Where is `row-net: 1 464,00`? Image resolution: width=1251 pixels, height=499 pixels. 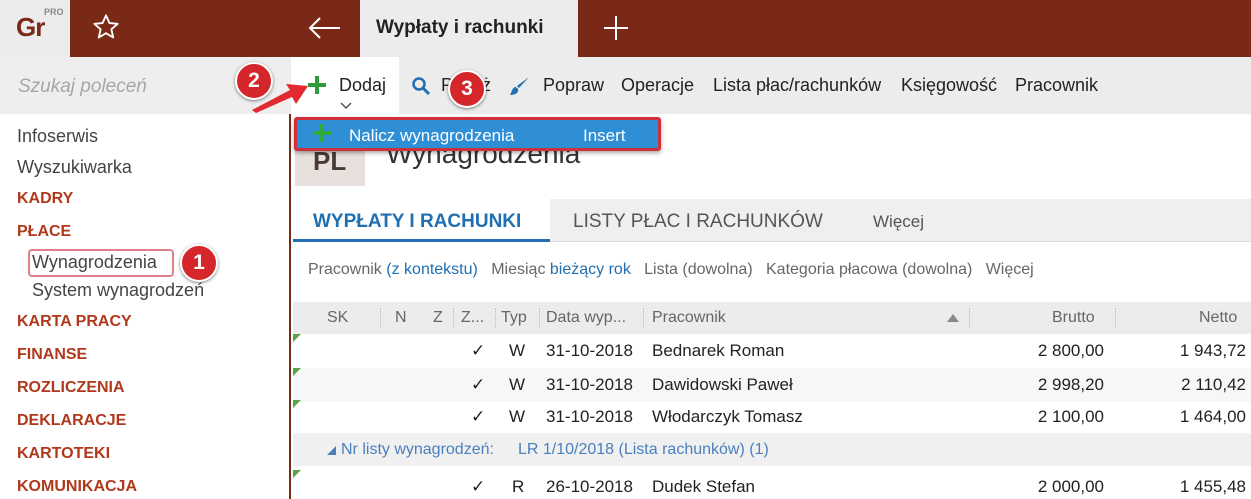 row-net: 1 464,00 is located at coordinates (1212, 416).